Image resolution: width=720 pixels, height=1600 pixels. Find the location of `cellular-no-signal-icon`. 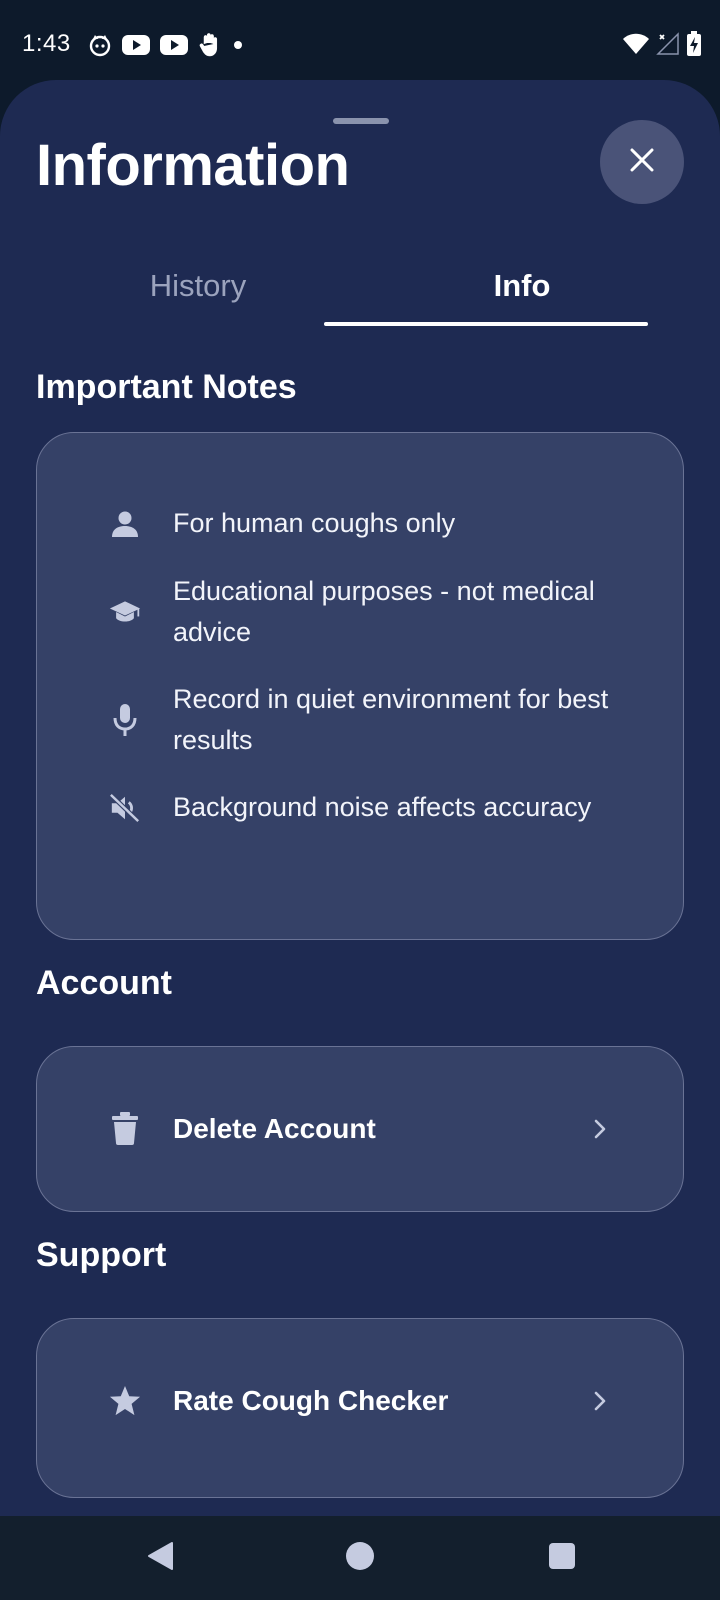

cellular-no-signal-icon is located at coordinates (668, 44).